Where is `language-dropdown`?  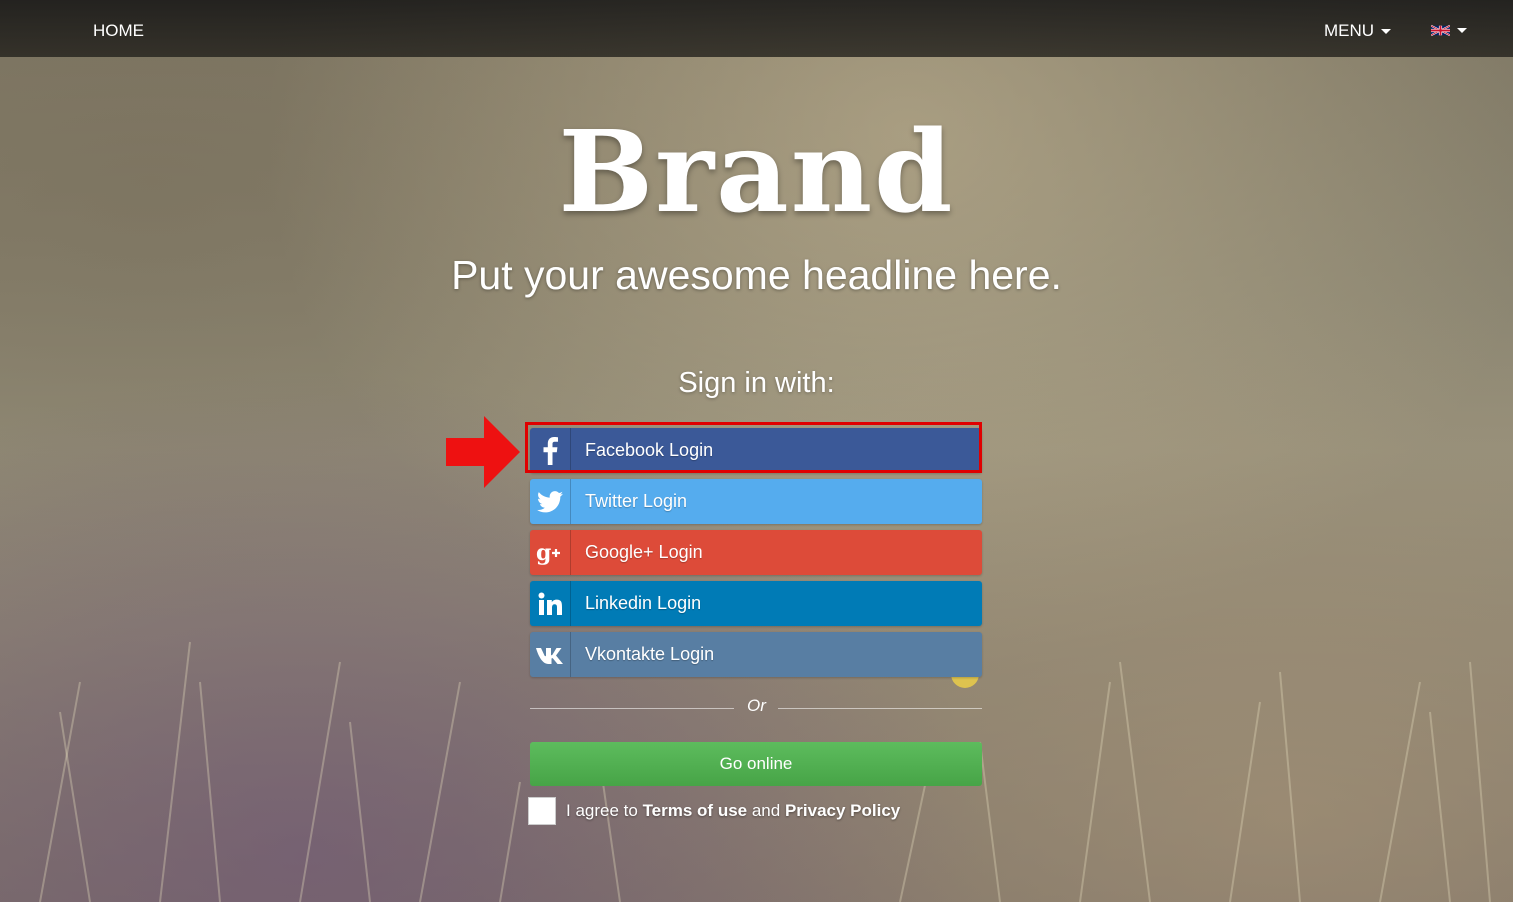
language-dropdown is located at coordinates (1449, 30).